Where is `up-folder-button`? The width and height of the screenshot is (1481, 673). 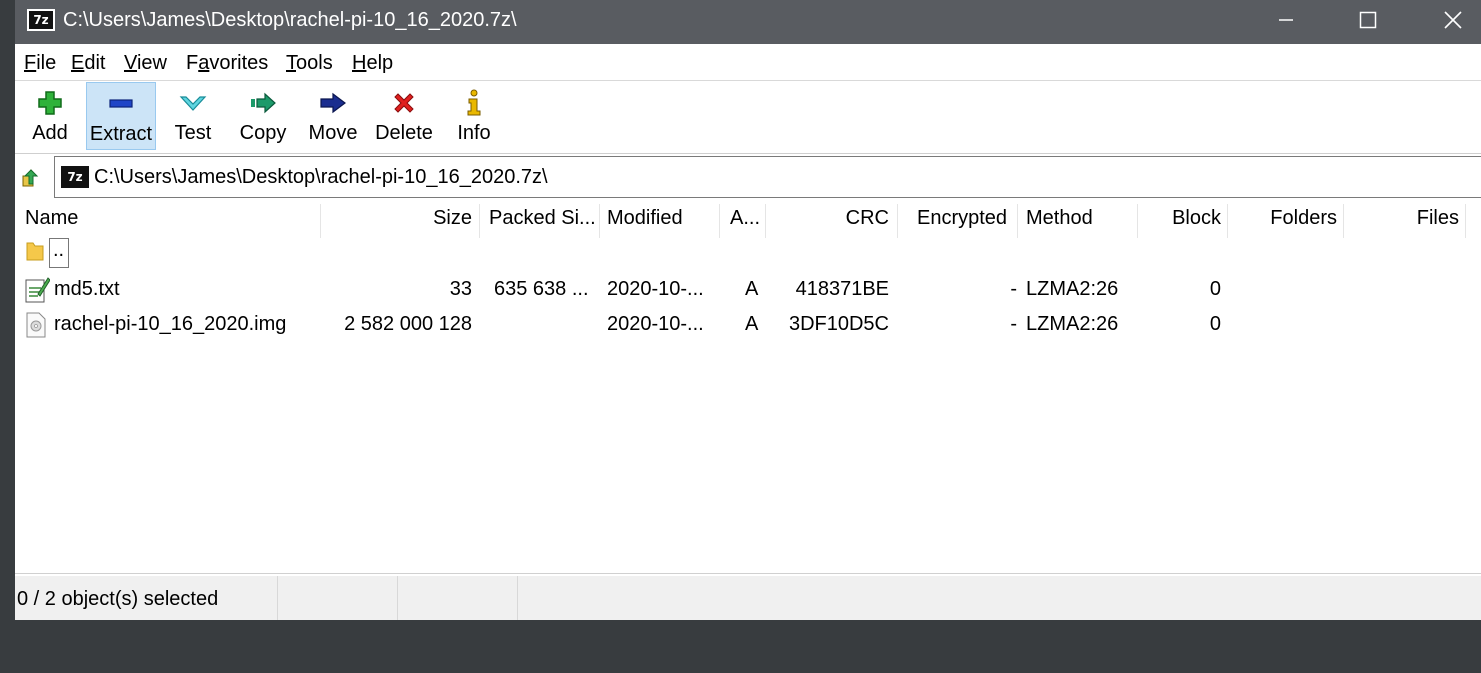 up-folder-button is located at coordinates (31, 177).